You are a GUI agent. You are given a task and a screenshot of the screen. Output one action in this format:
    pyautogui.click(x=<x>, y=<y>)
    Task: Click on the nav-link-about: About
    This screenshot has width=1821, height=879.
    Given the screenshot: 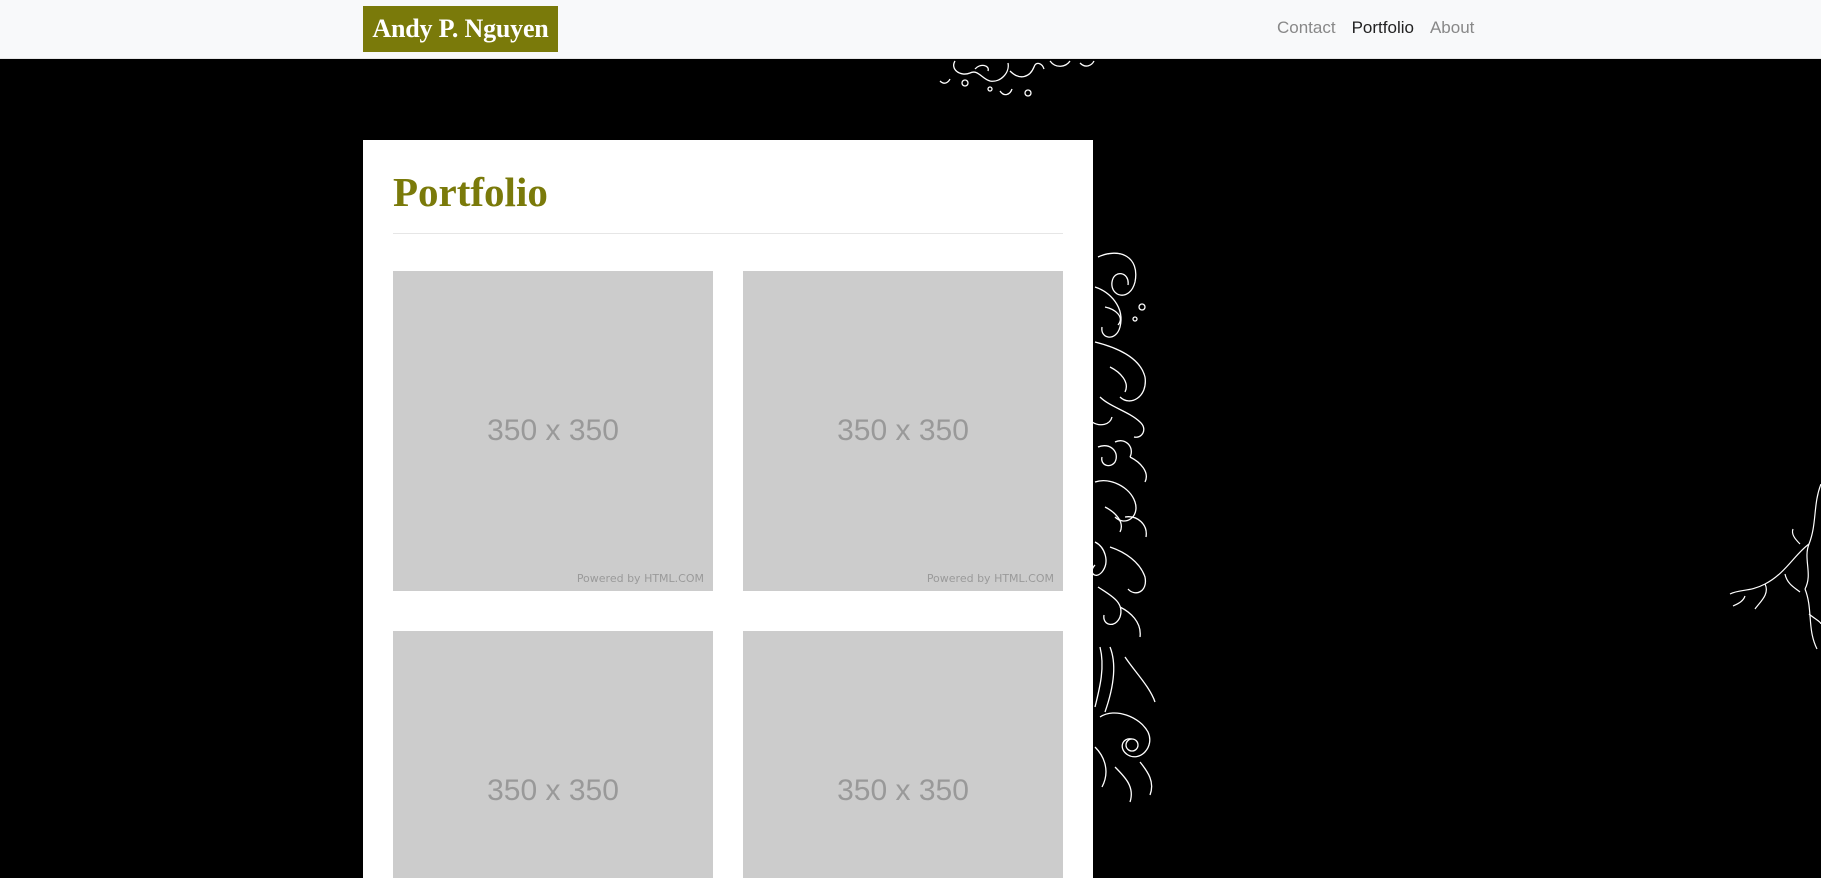 What is the action you would take?
    pyautogui.click(x=1452, y=28)
    